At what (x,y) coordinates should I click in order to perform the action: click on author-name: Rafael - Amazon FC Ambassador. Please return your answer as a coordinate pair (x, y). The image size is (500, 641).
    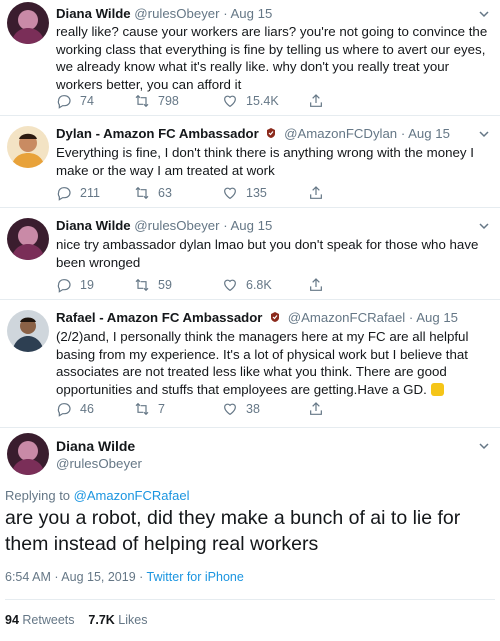
    Looking at the image, I should click on (159, 317).